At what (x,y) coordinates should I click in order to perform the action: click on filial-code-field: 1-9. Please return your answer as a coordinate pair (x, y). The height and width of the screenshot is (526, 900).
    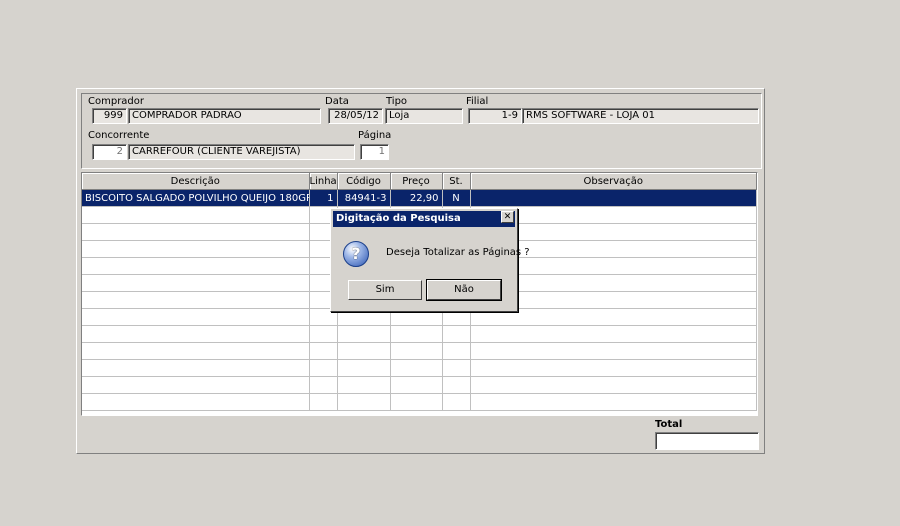
    Looking at the image, I should click on (495, 116).